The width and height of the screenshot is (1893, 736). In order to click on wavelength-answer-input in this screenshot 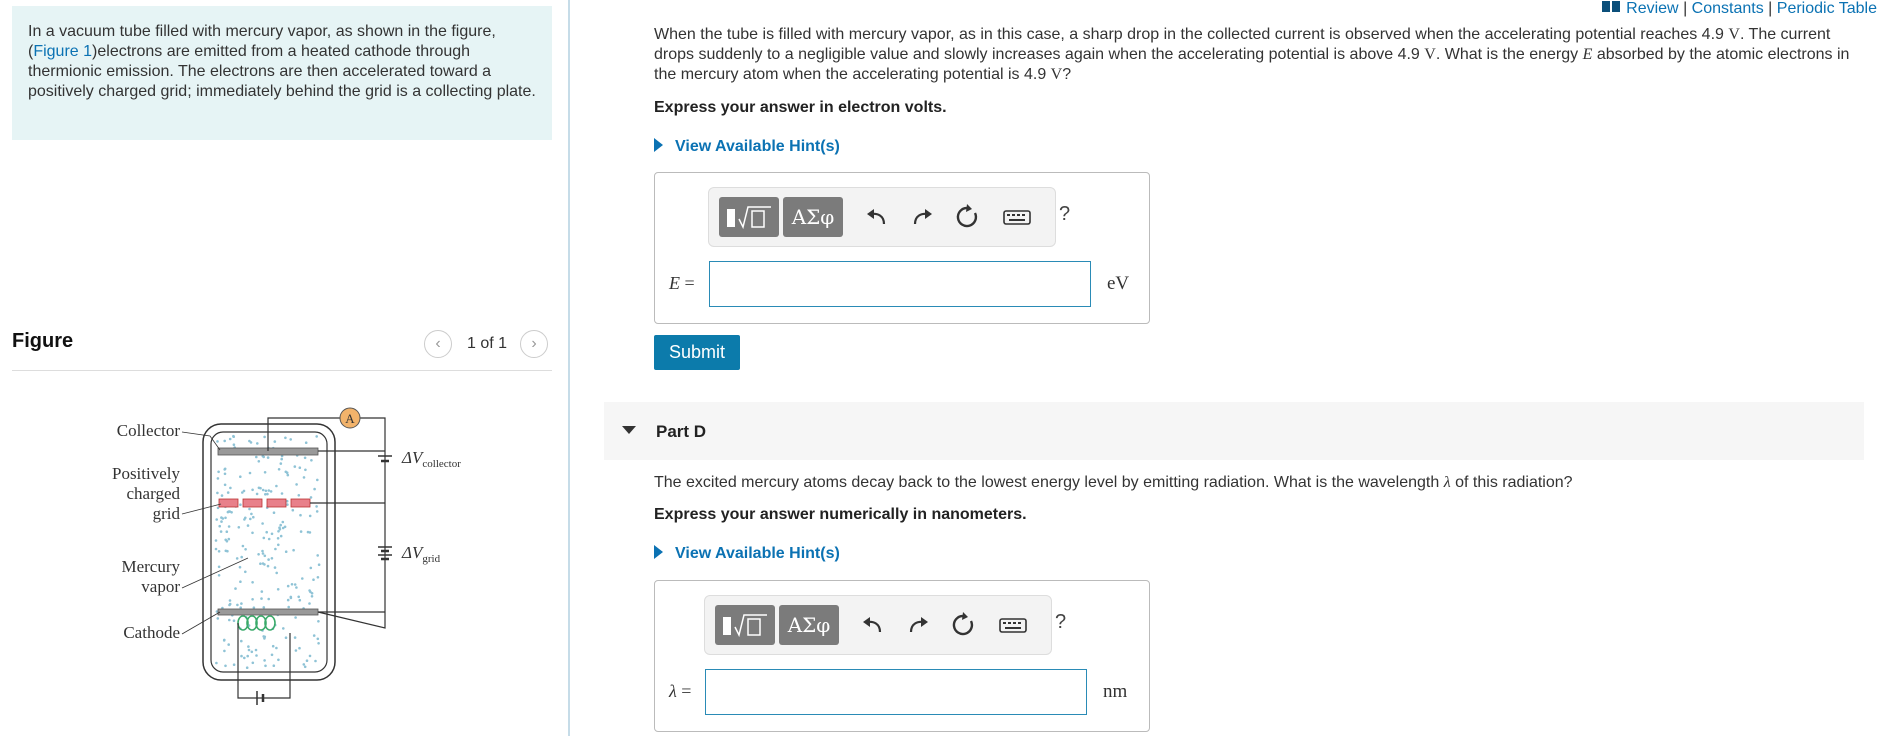, I will do `click(896, 692)`.